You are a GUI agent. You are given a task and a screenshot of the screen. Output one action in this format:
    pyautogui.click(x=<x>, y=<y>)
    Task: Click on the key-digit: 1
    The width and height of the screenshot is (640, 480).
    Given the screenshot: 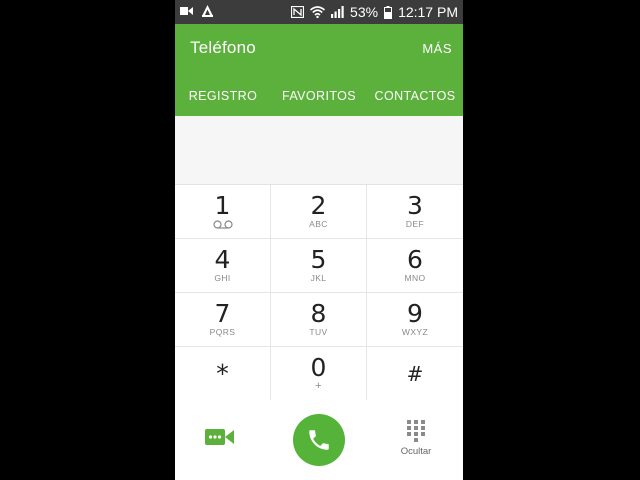 What is the action you would take?
    pyautogui.click(x=222, y=205)
    